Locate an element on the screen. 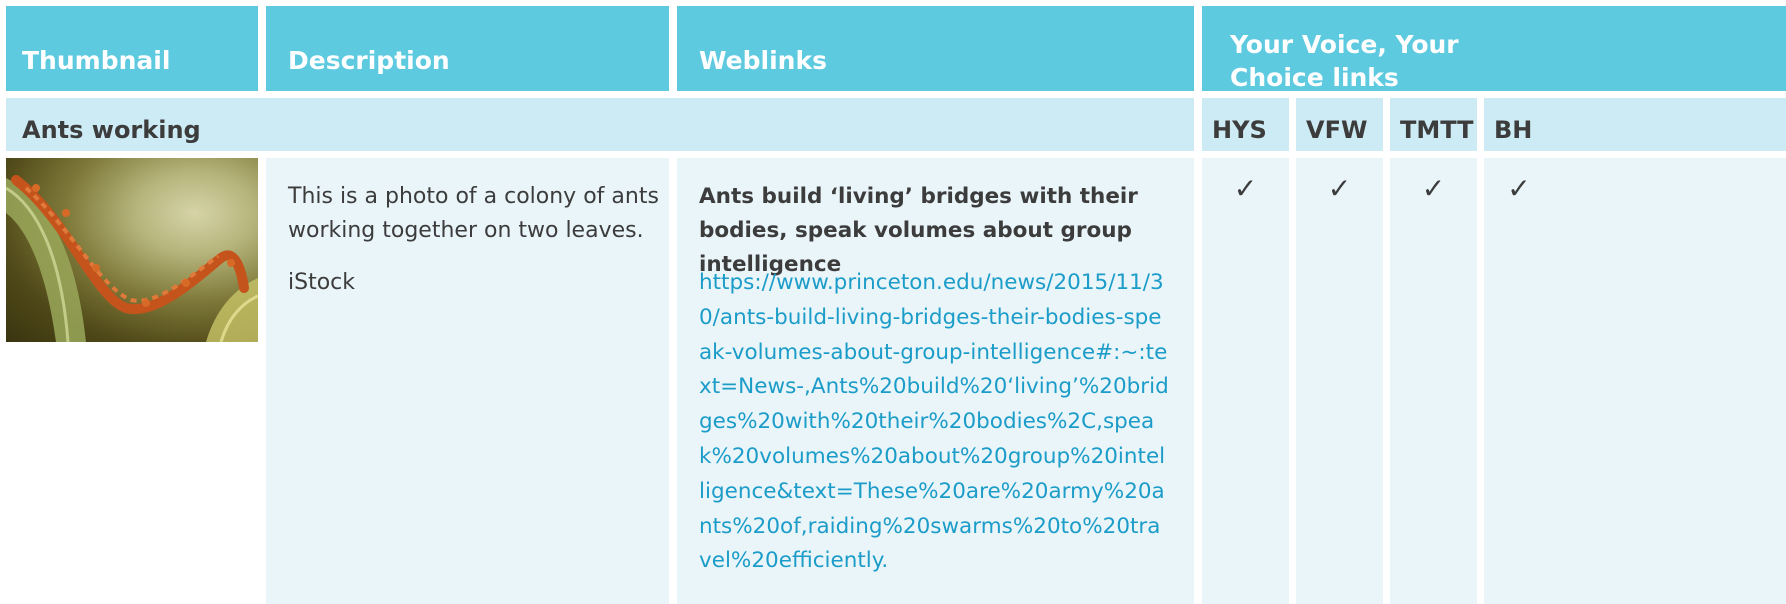 Image resolution: width=1786 pixels, height=604 pixels. check-tmtt-icon: ✓ is located at coordinates (1433, 188).